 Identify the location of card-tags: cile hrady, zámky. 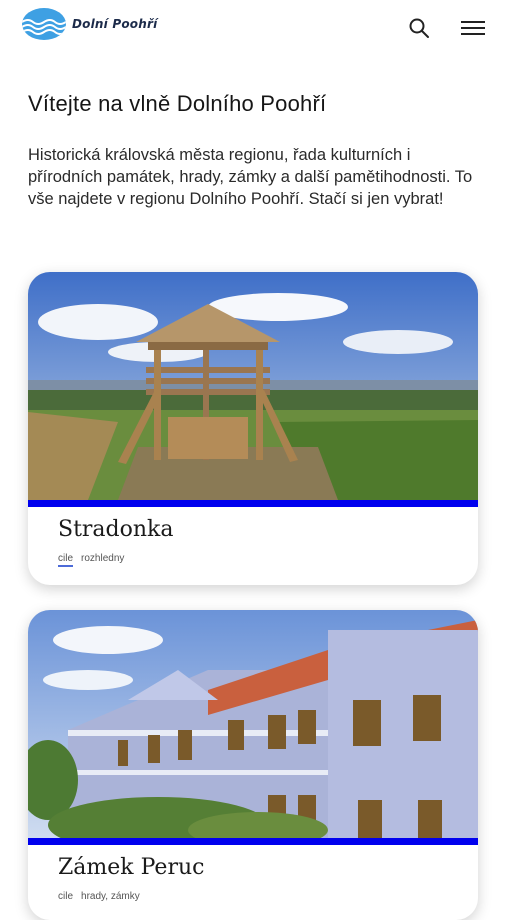
(99, 897).